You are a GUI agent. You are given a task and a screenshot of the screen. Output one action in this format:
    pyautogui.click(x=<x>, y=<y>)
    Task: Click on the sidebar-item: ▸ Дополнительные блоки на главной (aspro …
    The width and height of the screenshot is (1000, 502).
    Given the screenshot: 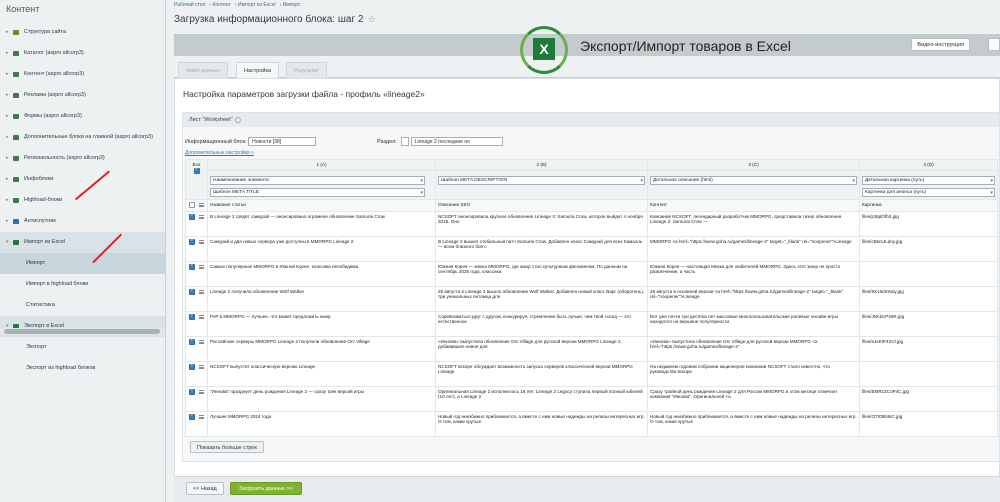 What is the action you would take?
    pyautogui.click(x=82, y=137)
    